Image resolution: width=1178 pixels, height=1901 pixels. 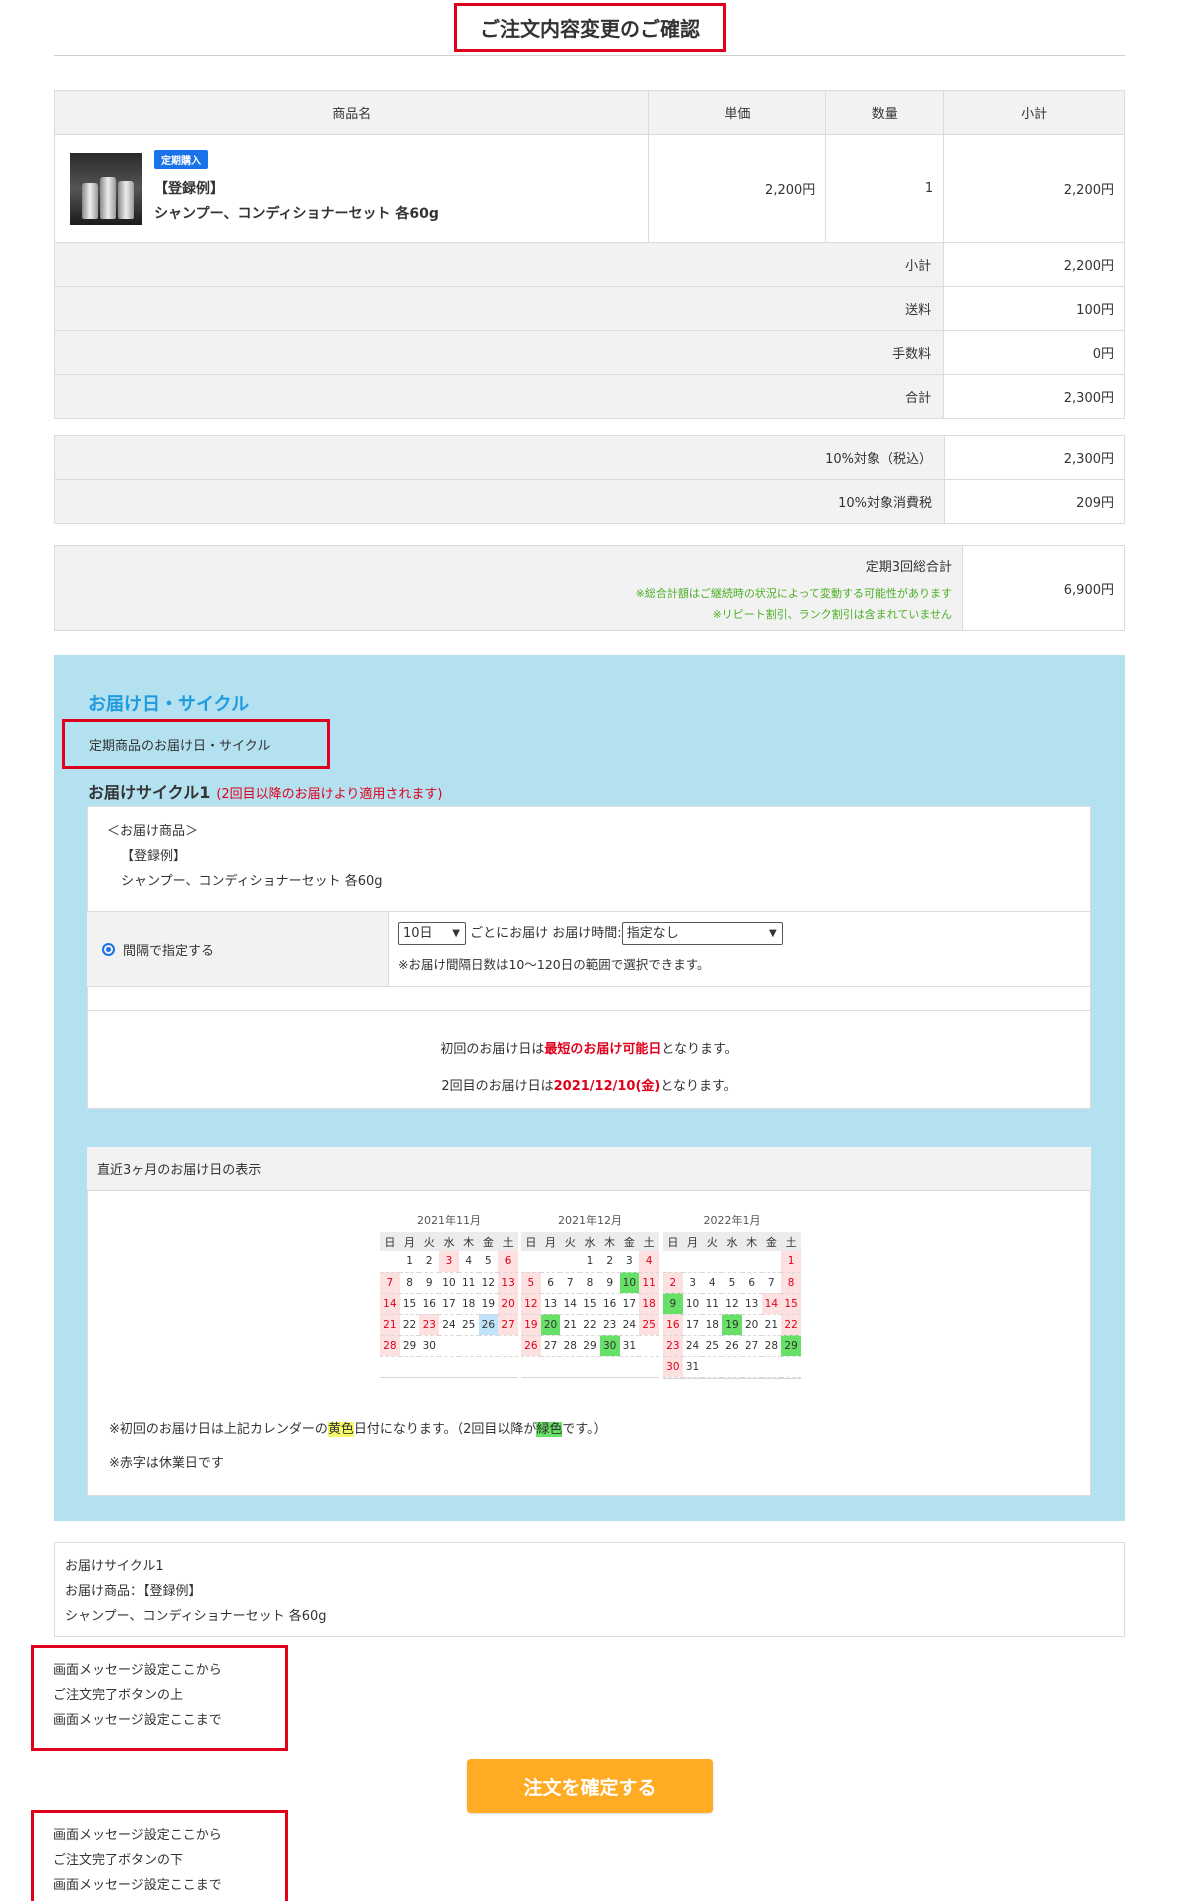 What do you see at coordinates (137, 1720) in the screenshot?
I see `message-top-line3: 画面メッセージ設定ここまで` at bounding box center [137, 1720].